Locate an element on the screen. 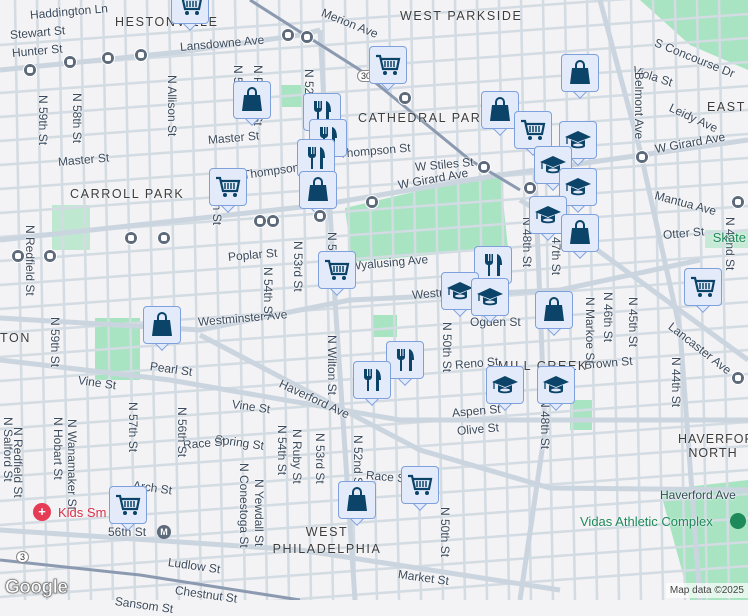 This screenshot has width=748, height=616. street-label: N Wilton St is located at coordinates (332, 365).